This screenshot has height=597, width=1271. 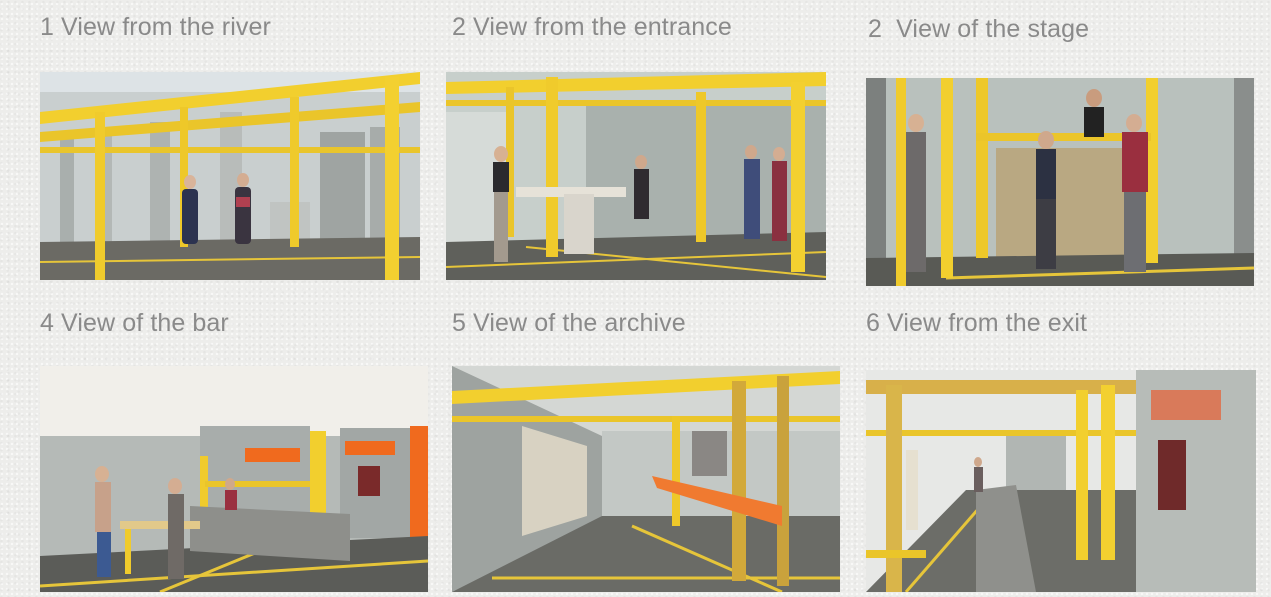 What do you see at coordinates (1060, 182) in the screenshot?
I see `photo-view-of-the-stage` at bounding box center [1060, 182].